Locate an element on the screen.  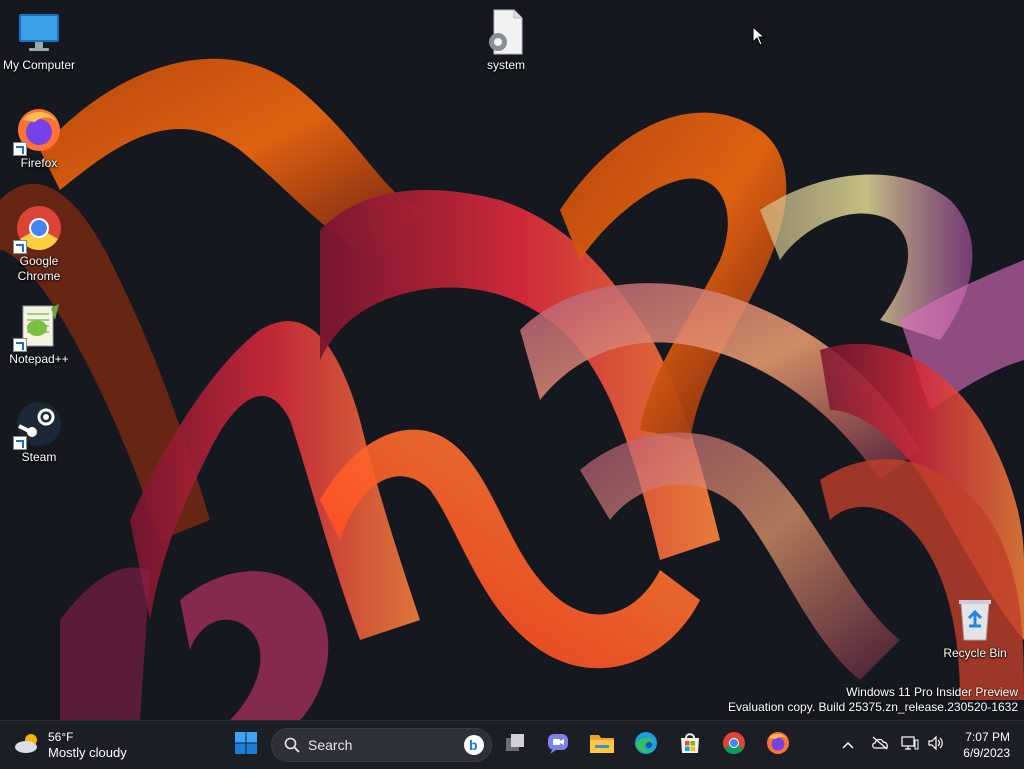
store-icon is located at coordinates (690, 745).